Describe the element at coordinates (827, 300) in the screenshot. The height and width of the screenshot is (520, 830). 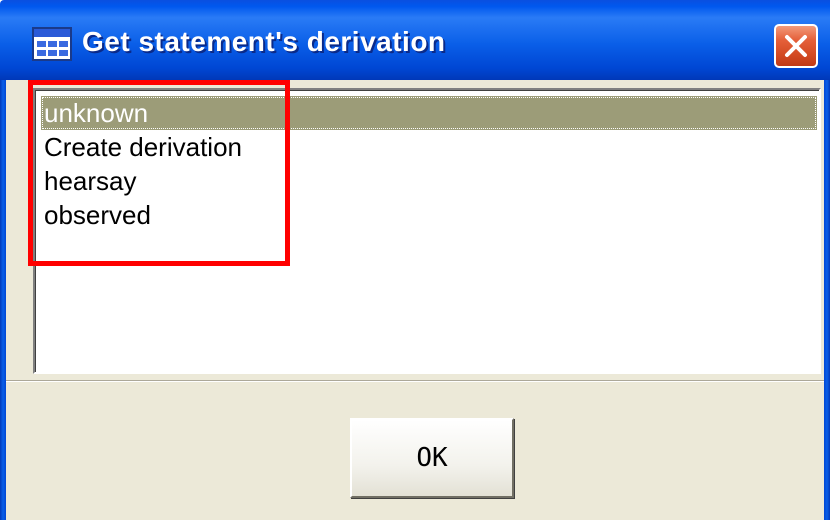
I see `window-frame-right` at that location.